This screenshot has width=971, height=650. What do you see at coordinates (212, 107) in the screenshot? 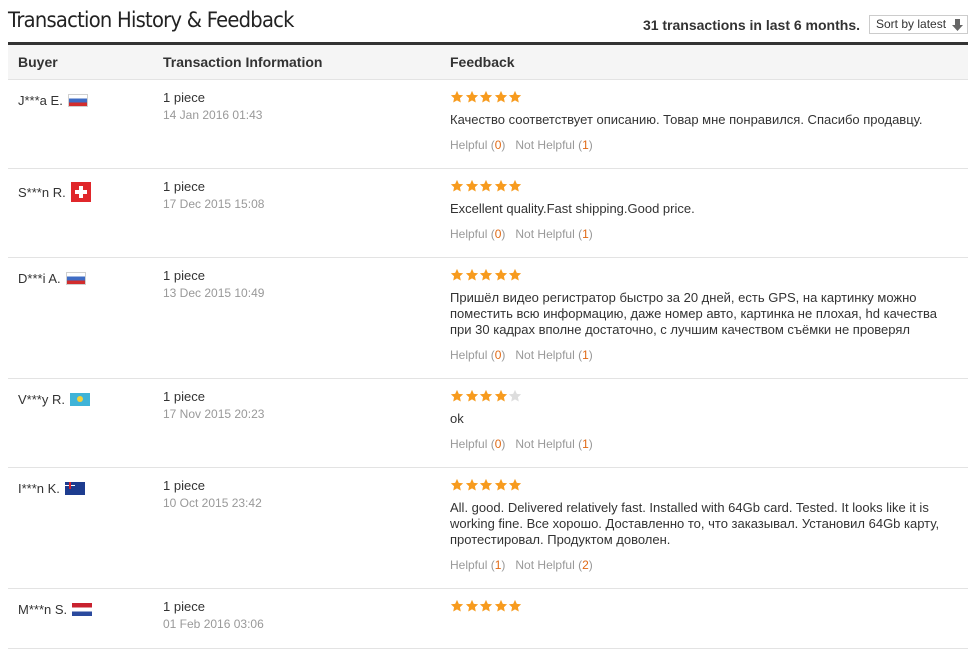
I see `transaction-info-cell: 1 piece 14 Jan 2016 01:43` at bounding box center [212, 107].